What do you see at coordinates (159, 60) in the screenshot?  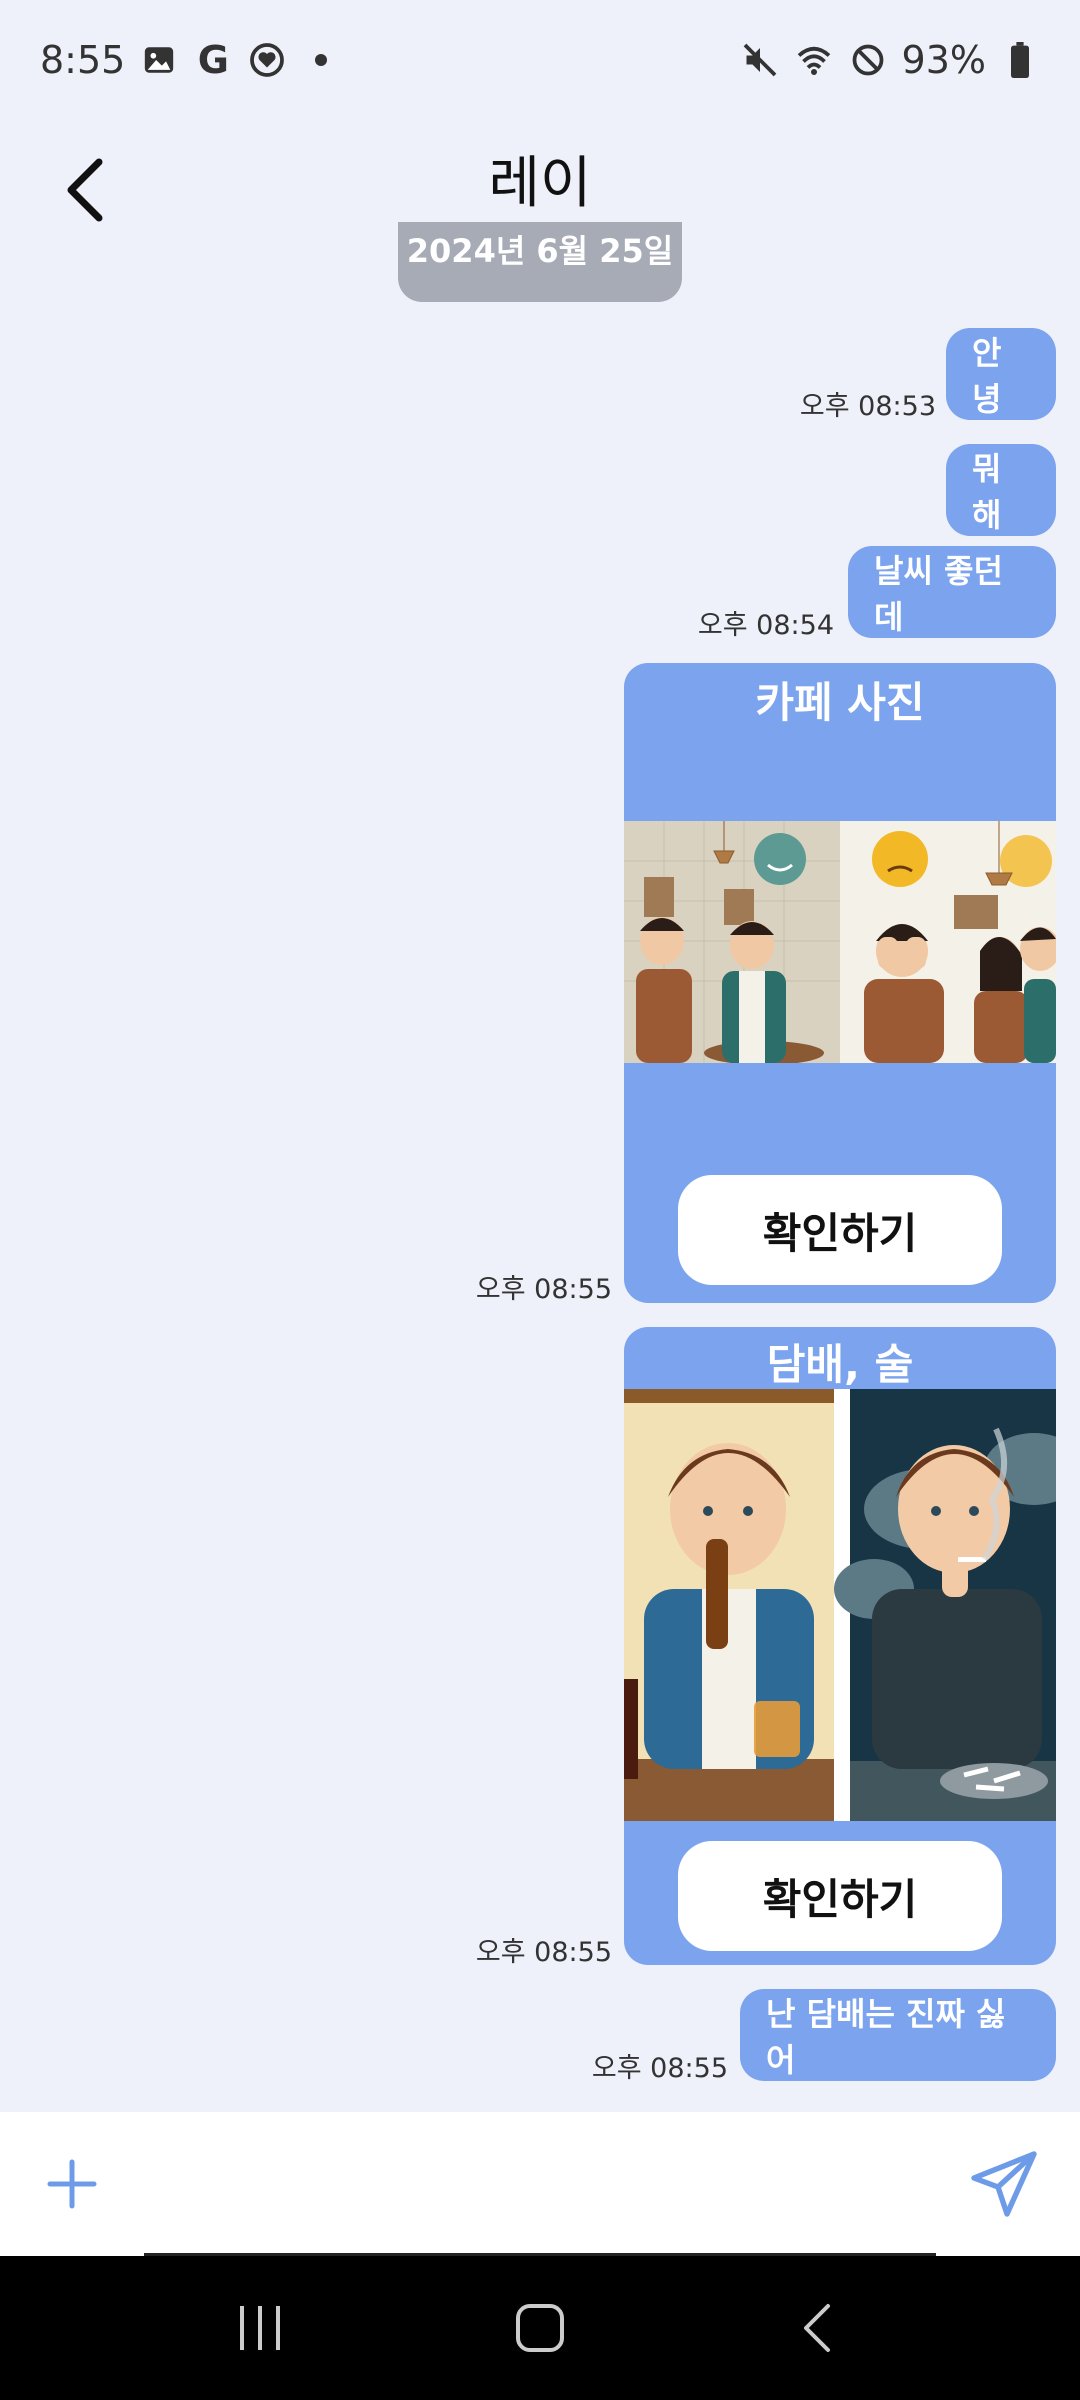 I see `gallery-icon` at bounding box center [159, 60].